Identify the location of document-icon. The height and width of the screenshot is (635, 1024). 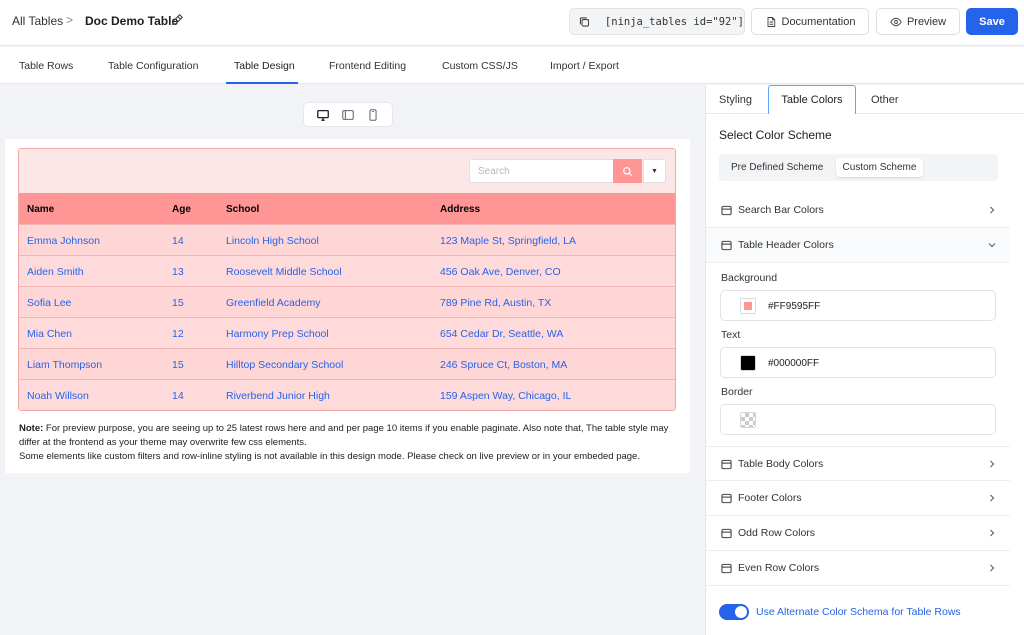
(771, 21).